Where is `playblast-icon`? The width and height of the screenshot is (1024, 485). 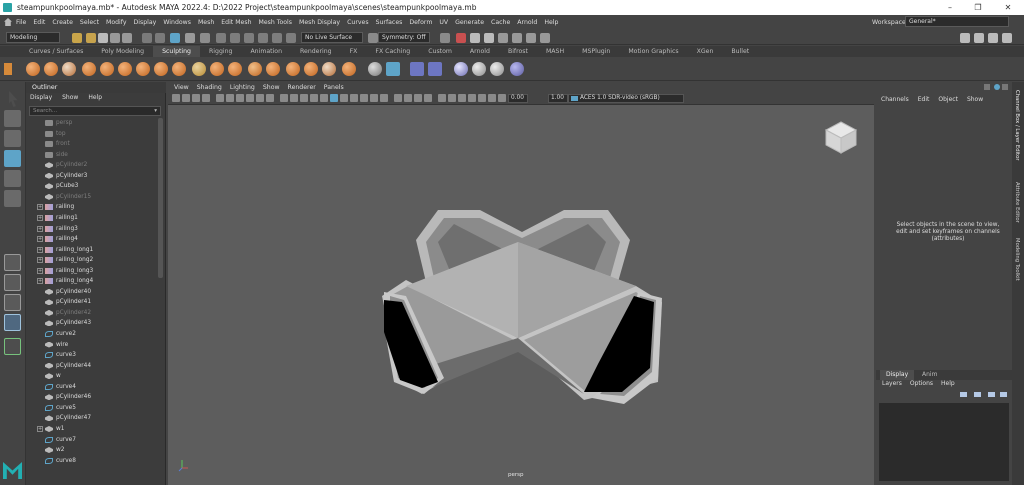 playblast-icon is located at coordinates (472, 98).